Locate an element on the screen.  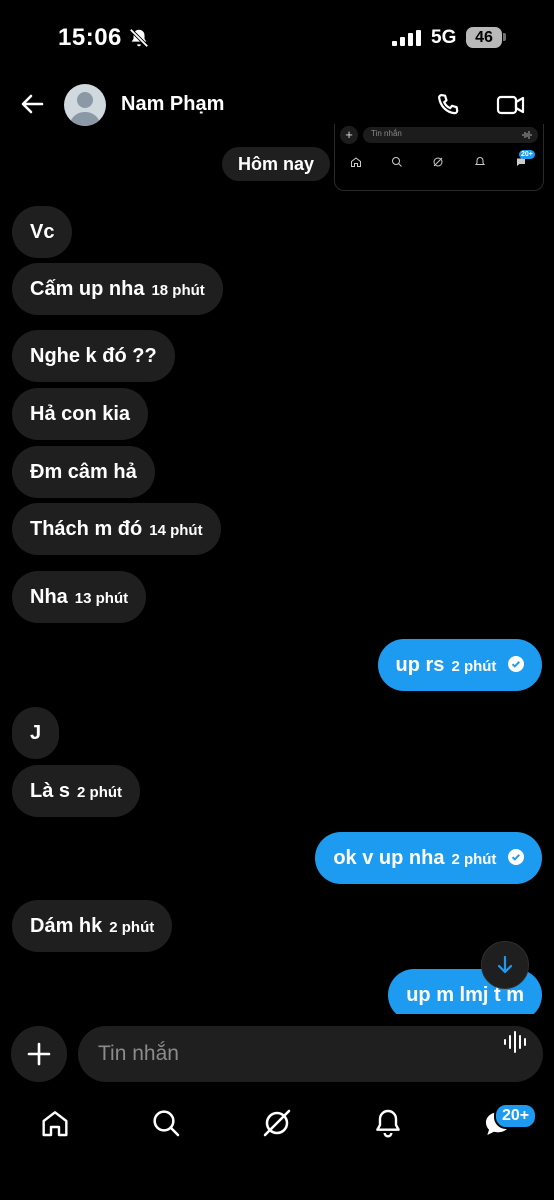
arrow-left-icon is located at coordinates (32, 104).